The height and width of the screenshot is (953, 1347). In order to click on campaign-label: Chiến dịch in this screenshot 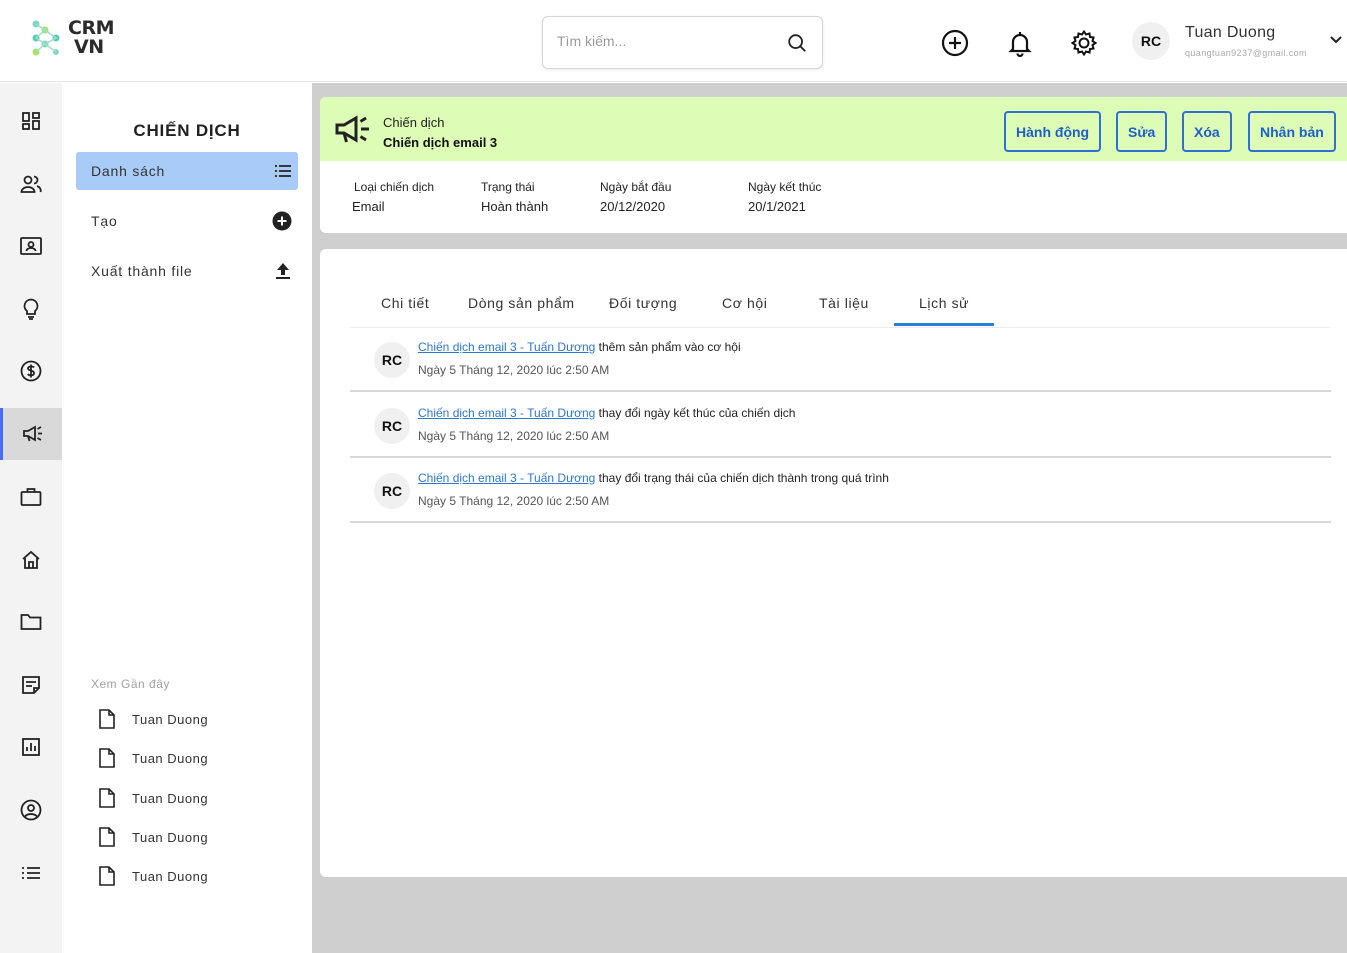, I will do `click(414, 122)`.